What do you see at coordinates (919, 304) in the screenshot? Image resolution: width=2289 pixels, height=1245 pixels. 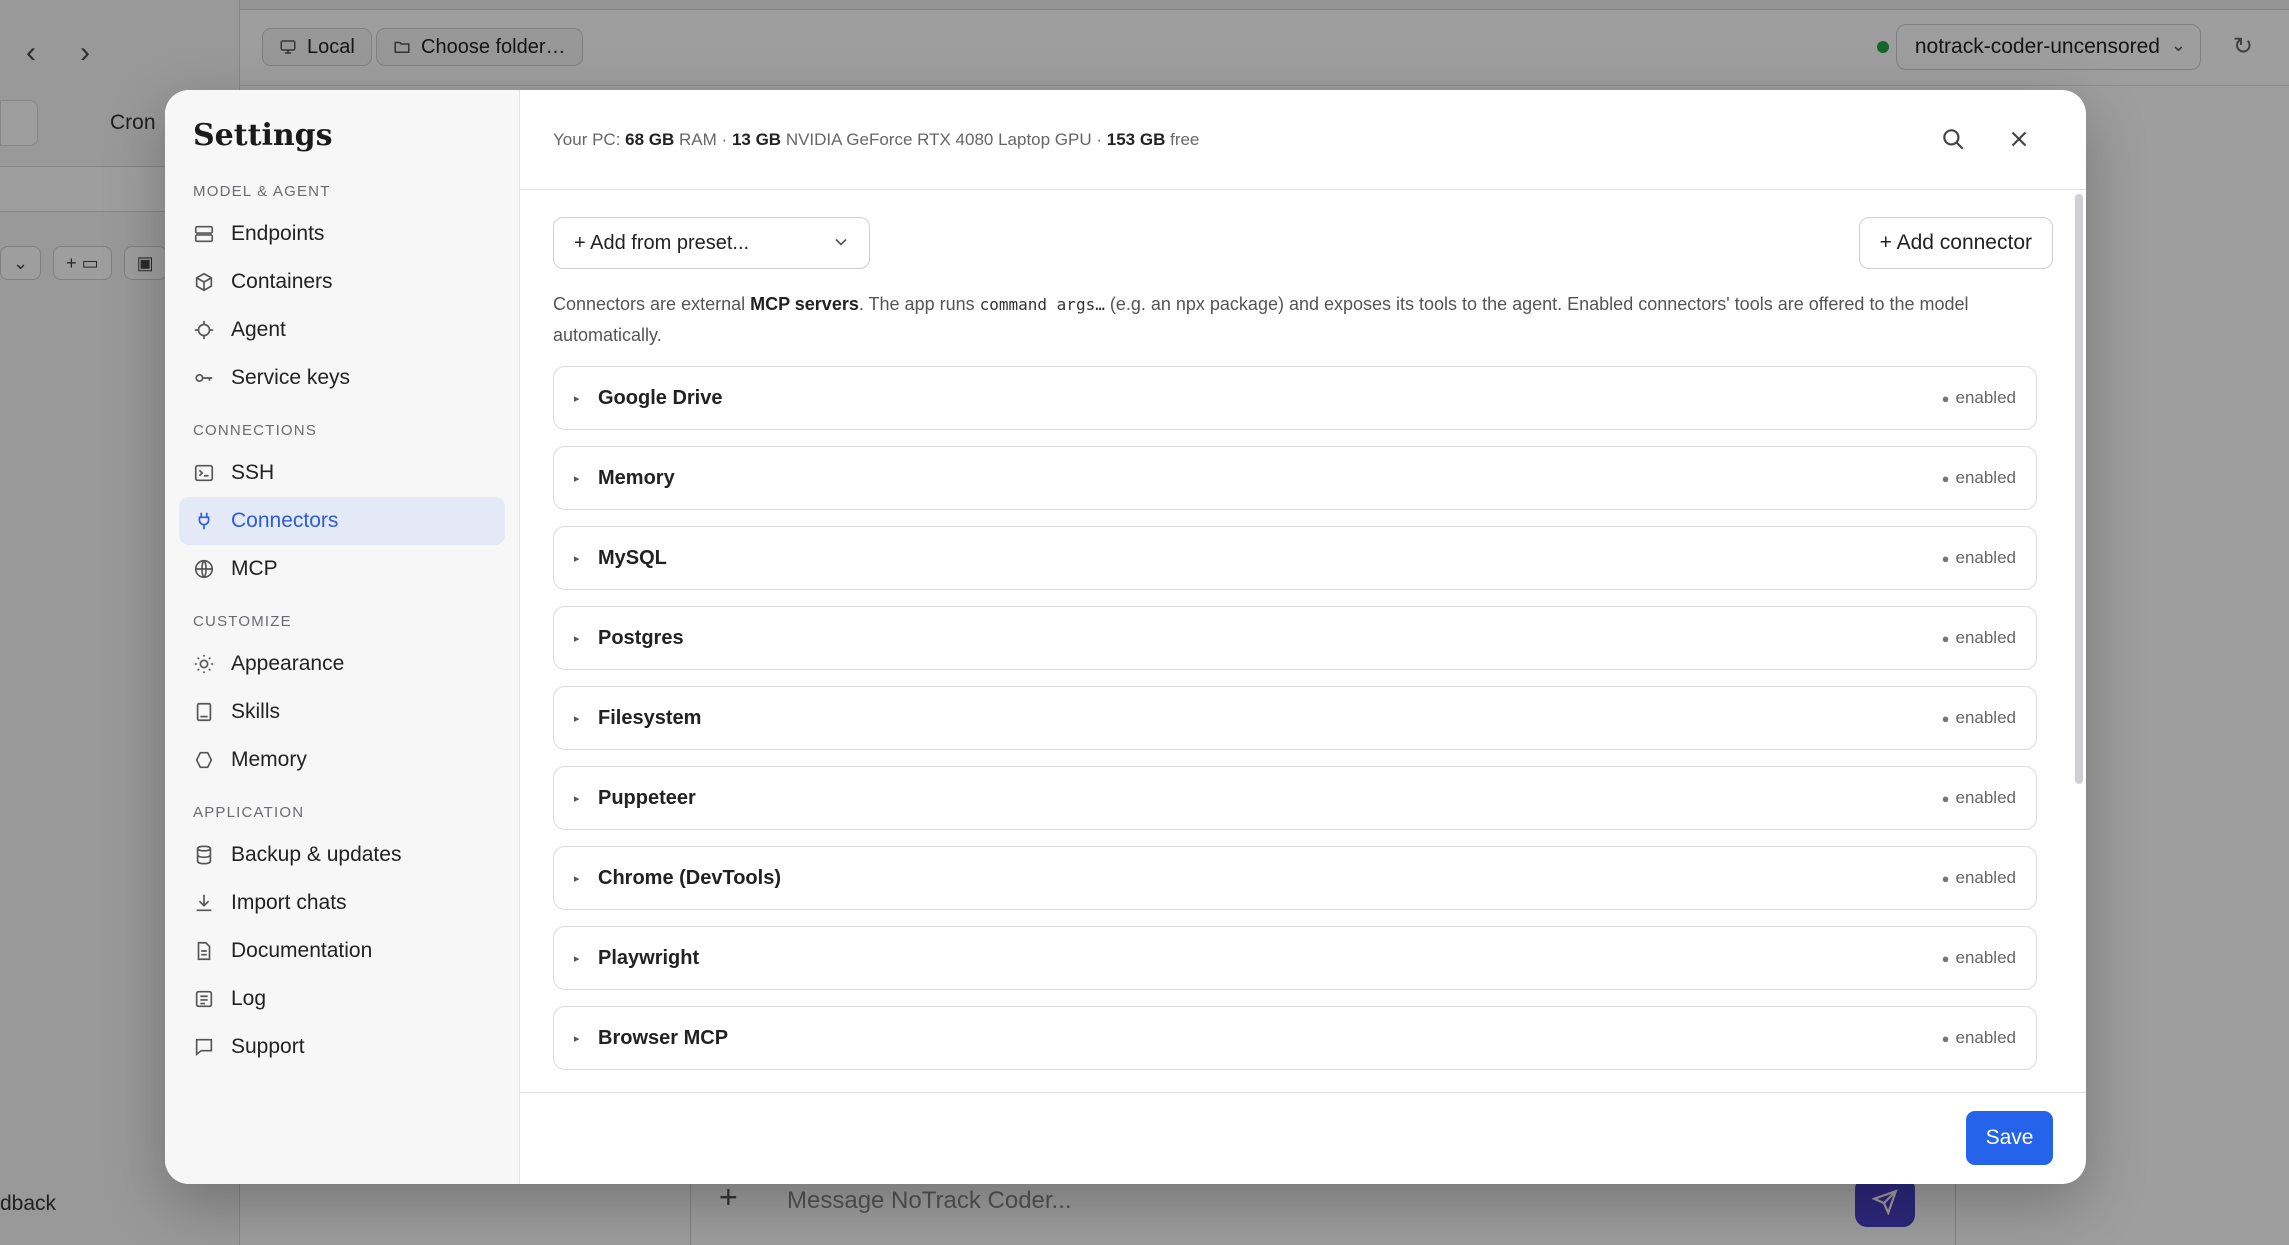 I see `description-text: . The app runs` at bounding box center [919, 304].